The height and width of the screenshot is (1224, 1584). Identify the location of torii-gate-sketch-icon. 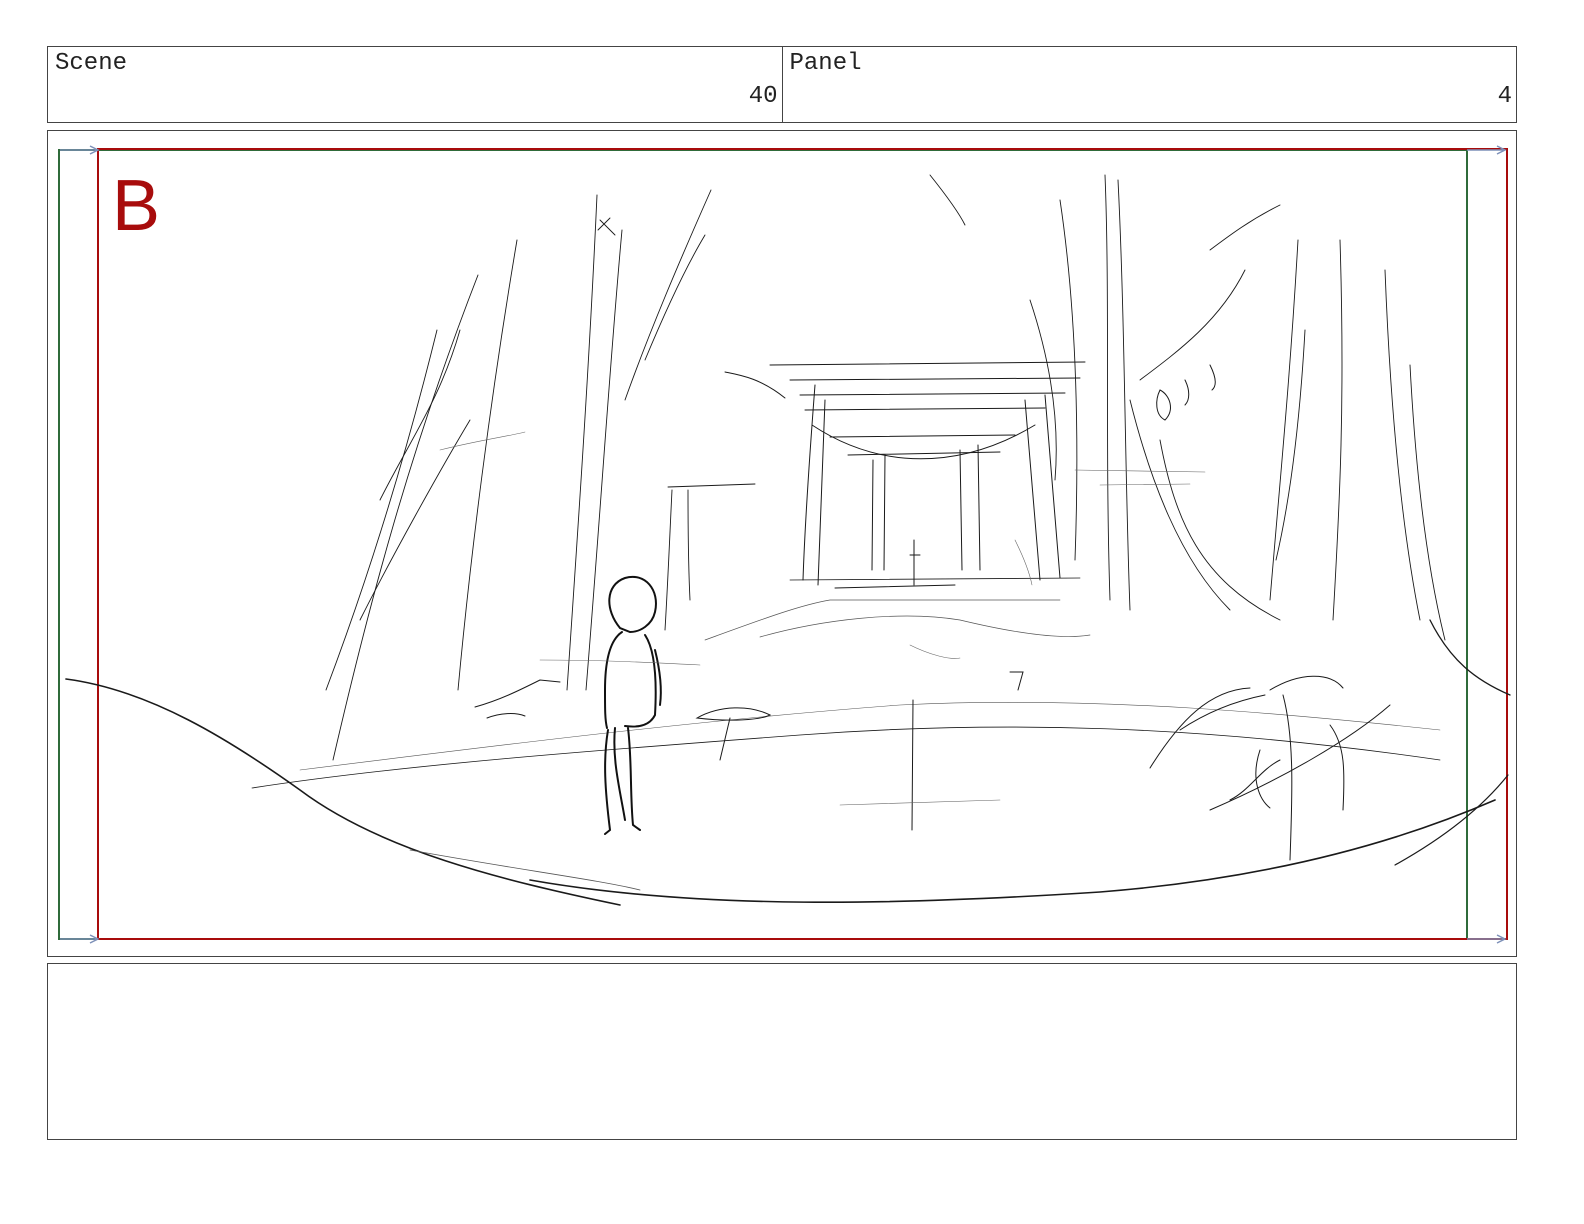
(905, 475).